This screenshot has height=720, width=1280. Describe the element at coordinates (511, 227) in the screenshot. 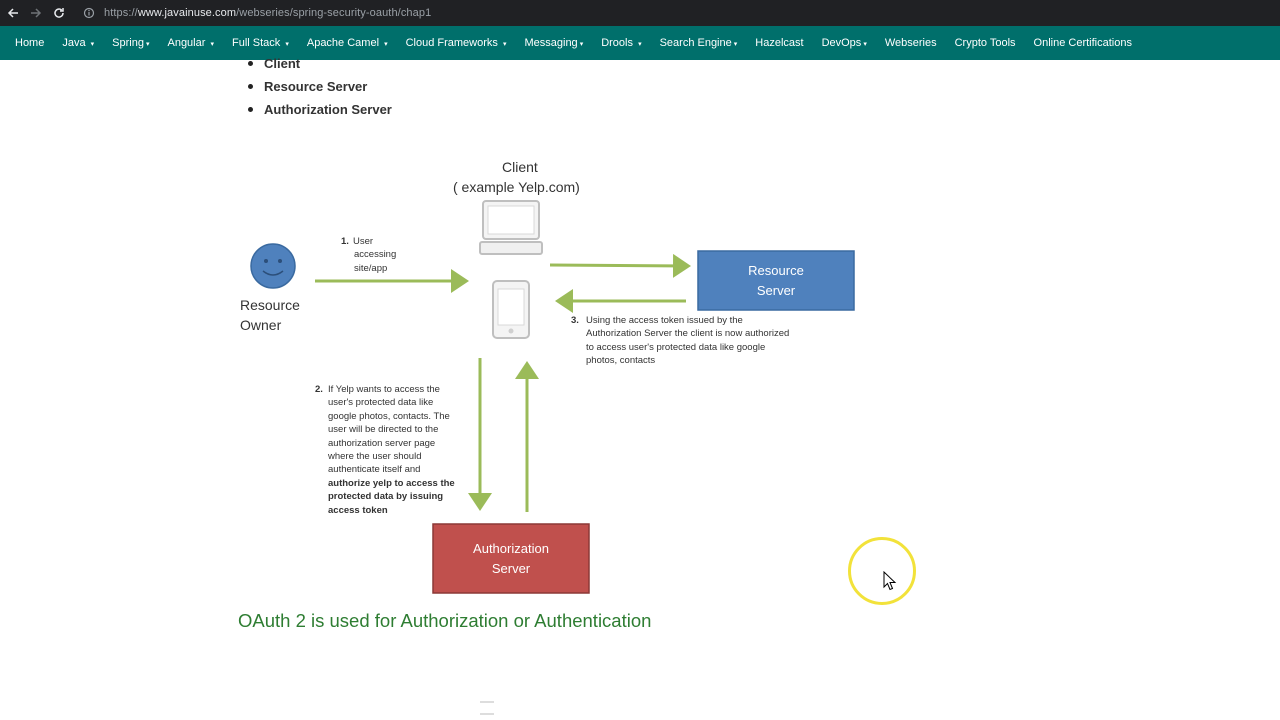

I see `laptop-icon` at that location.